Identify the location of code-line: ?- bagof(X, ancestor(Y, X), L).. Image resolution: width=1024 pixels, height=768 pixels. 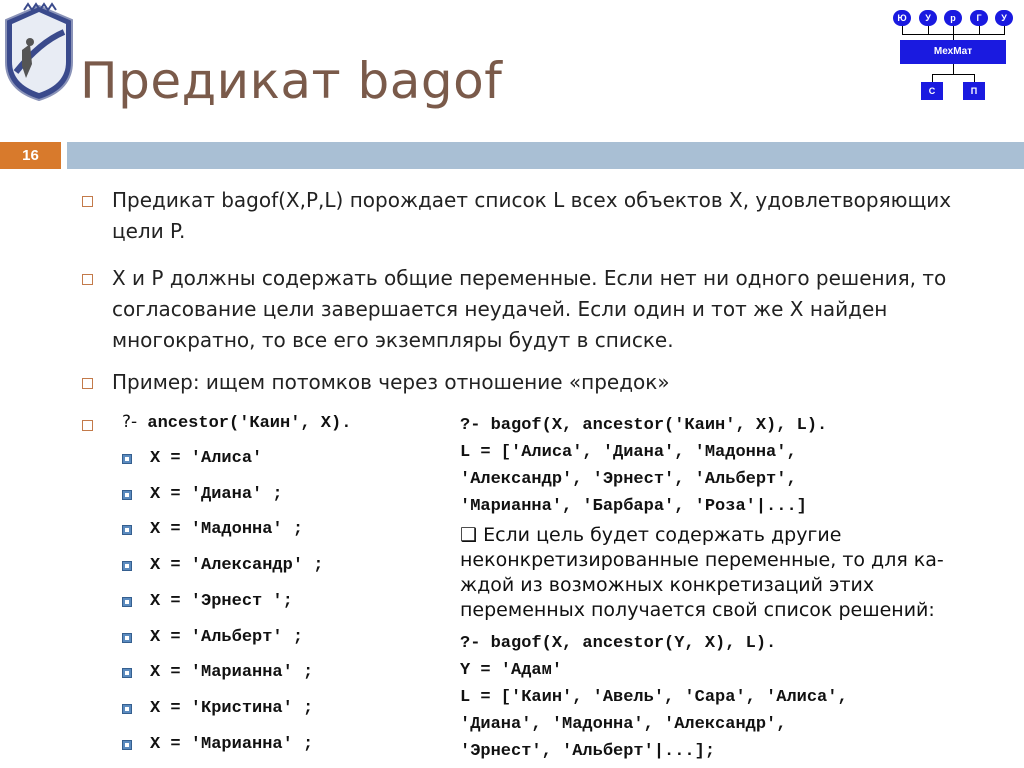
(618, 643).